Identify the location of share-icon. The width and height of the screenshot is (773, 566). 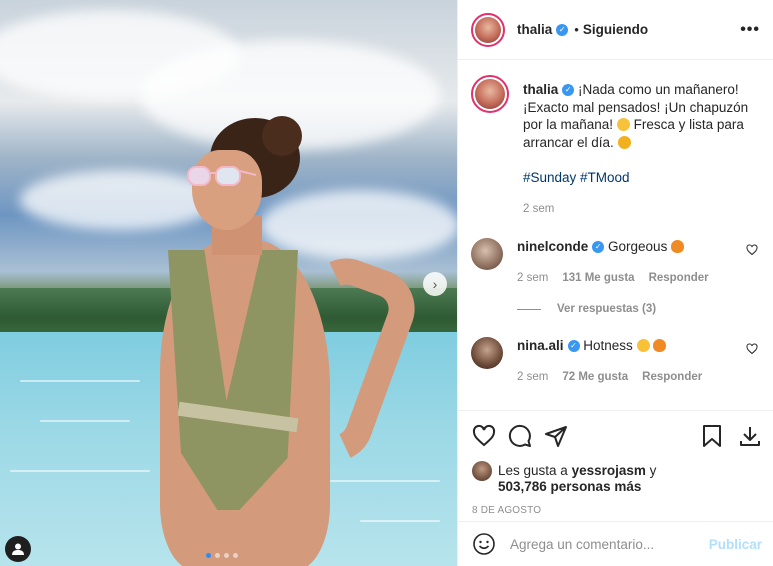
(556, 436).